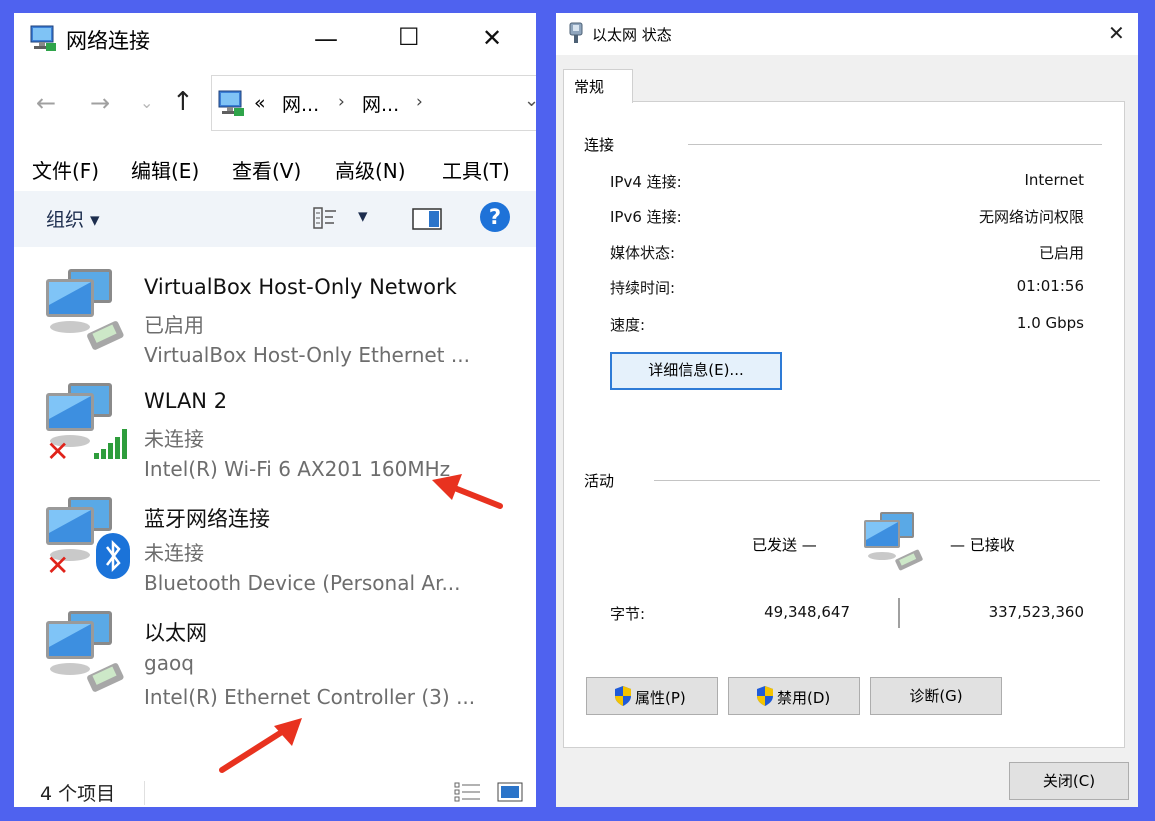 The image size is (1155, 821). I want to click on annotation-arrow-wlan, so click(467, 491).